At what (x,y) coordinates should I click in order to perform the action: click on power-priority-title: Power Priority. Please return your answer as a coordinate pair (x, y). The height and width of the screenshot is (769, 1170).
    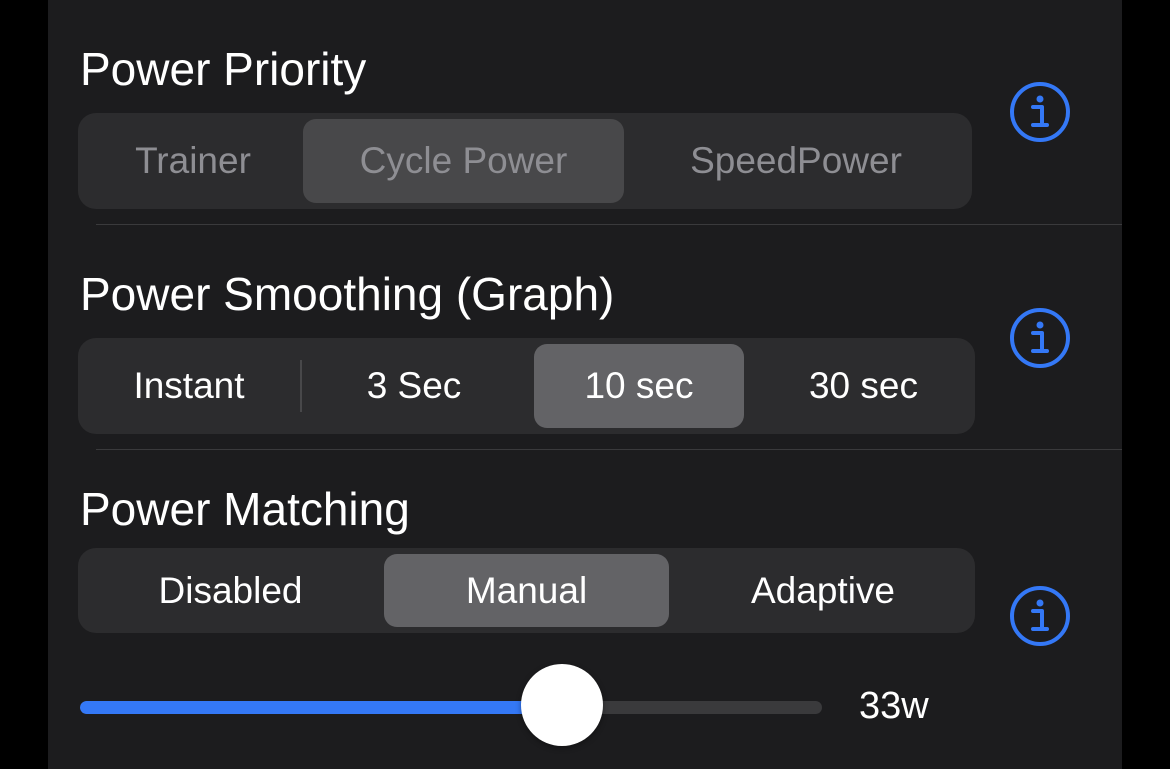
    Looking at the image, I should click on (223, 69).